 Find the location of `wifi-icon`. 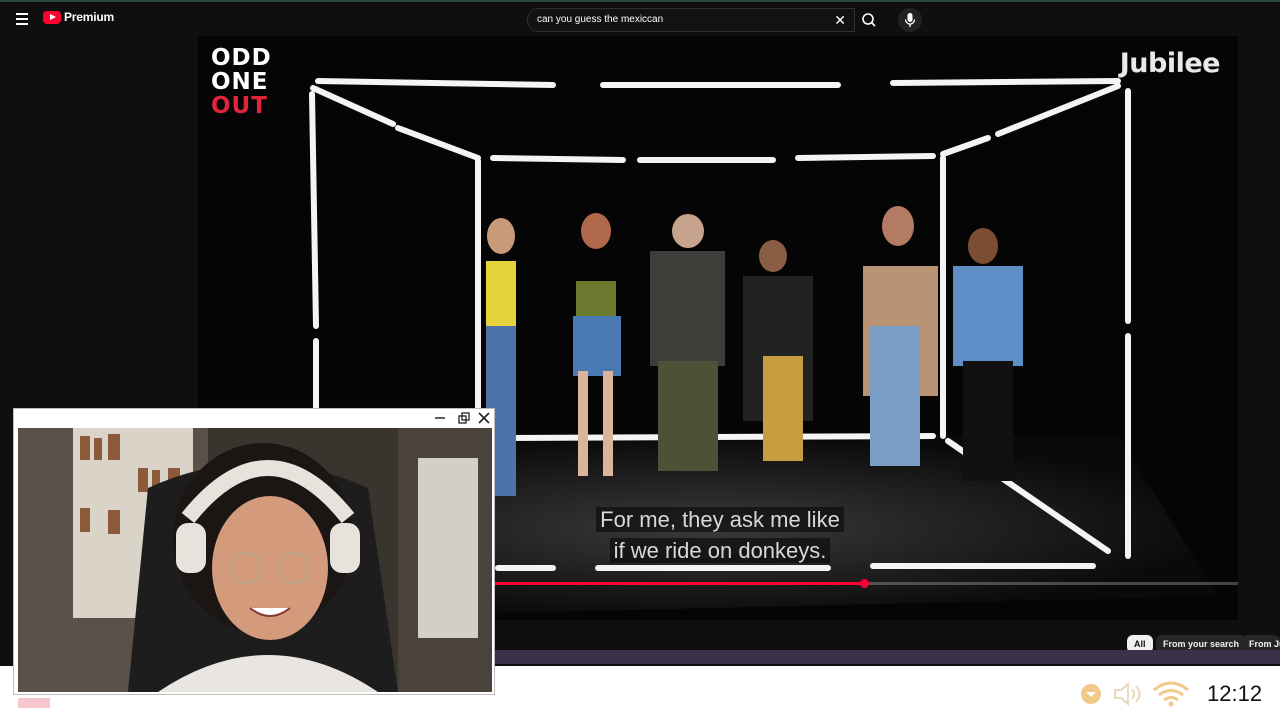

wifi-icon is located at coordinates (1171, 693).